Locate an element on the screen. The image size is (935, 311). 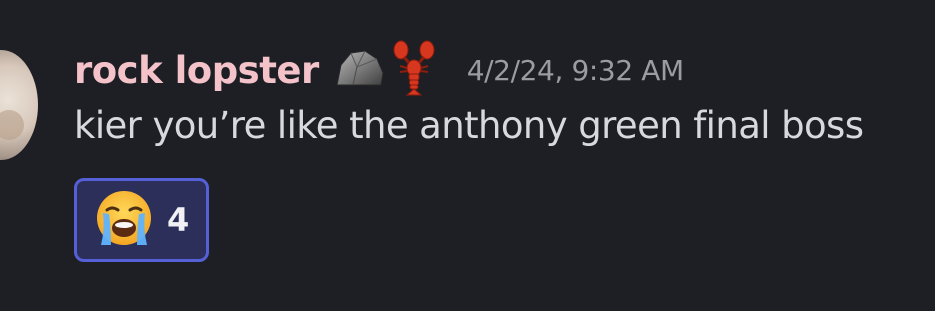
avatar is located at coordinates (19, 105).